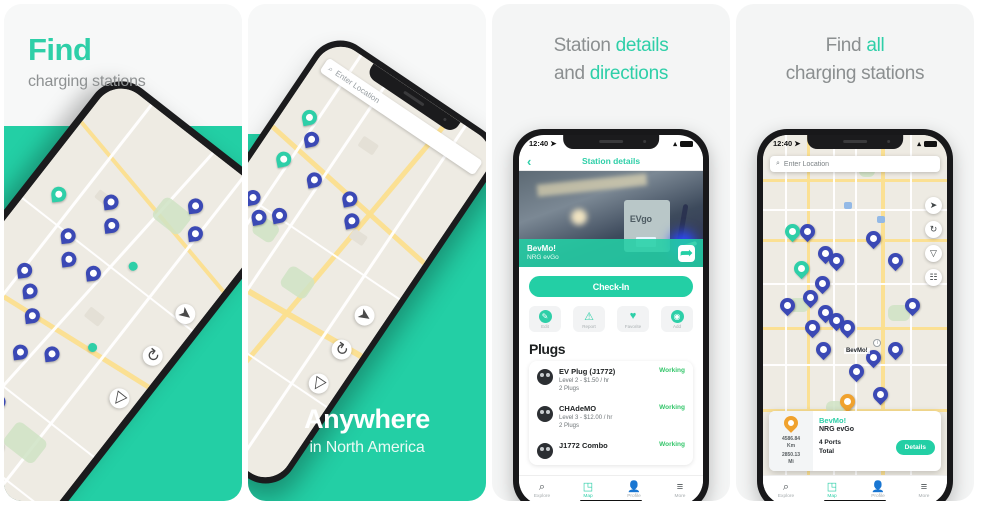  Describe the element at coordinates (791, 462) in the screenshot. I see `distance-mi-unit: Mi` at that location.